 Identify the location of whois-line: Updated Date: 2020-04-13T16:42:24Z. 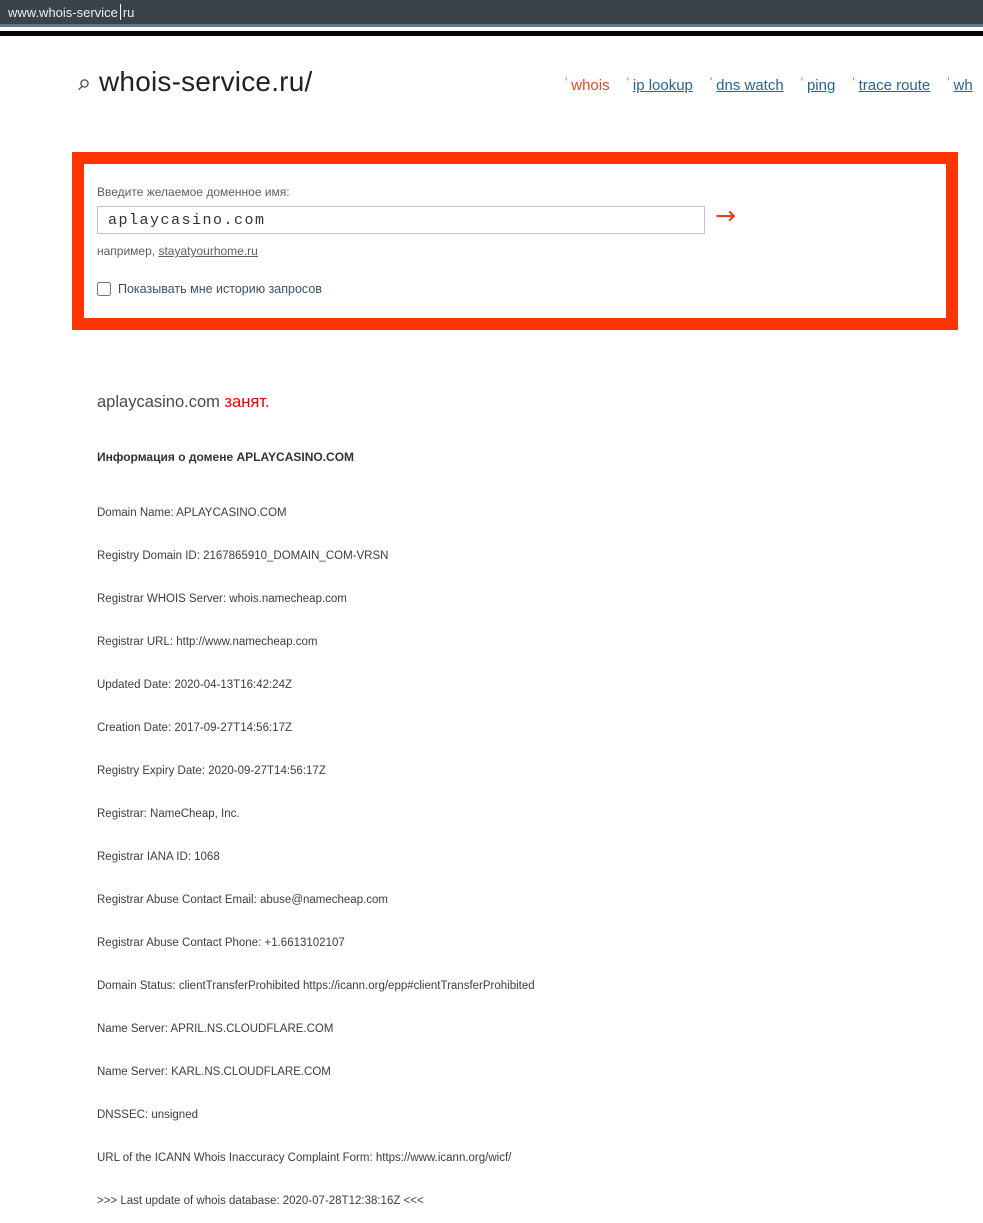
(194, 684).